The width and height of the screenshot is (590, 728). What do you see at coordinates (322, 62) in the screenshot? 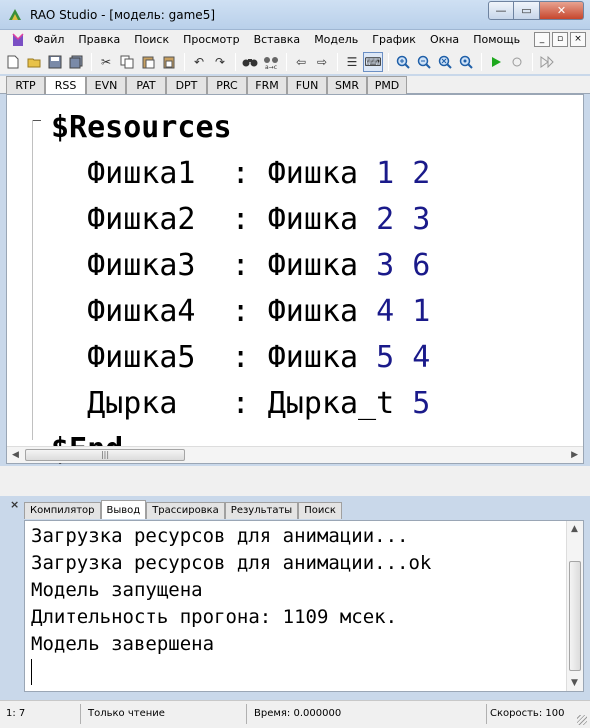
I see `forward-icon: ⇨` at bounding box center [322, 62].